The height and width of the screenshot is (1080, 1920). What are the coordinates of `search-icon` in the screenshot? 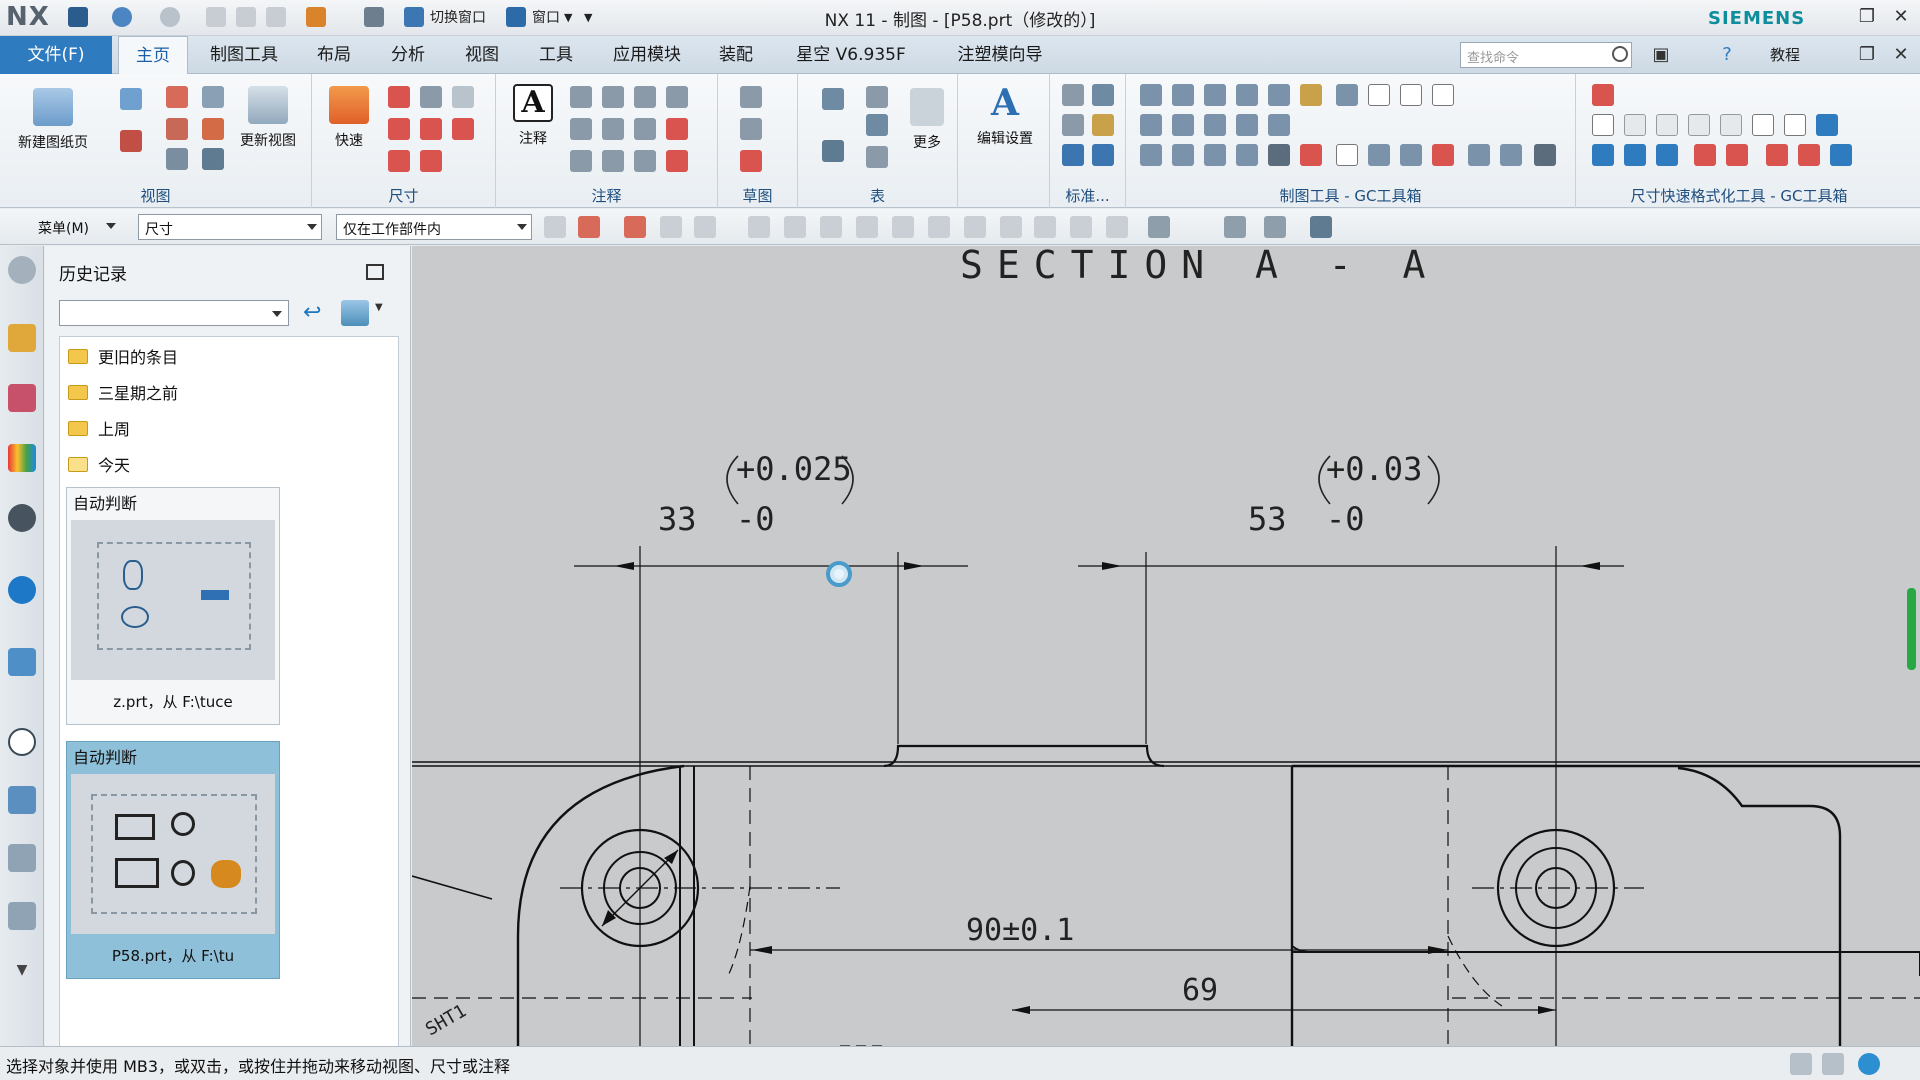 It's located at (1620, 54).